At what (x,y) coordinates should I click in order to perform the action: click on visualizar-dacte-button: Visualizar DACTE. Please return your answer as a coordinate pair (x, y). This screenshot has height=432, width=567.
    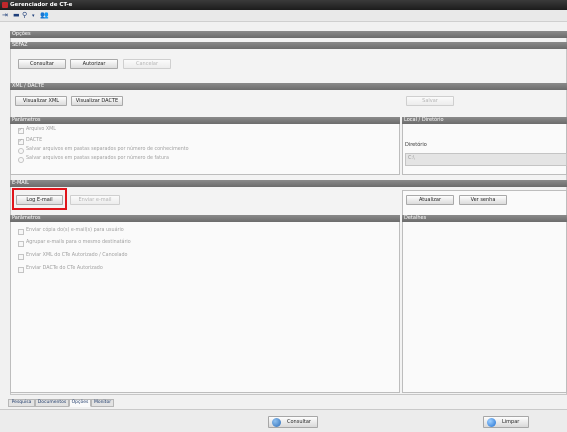
    Looking at the image, I should click on (97, 101).